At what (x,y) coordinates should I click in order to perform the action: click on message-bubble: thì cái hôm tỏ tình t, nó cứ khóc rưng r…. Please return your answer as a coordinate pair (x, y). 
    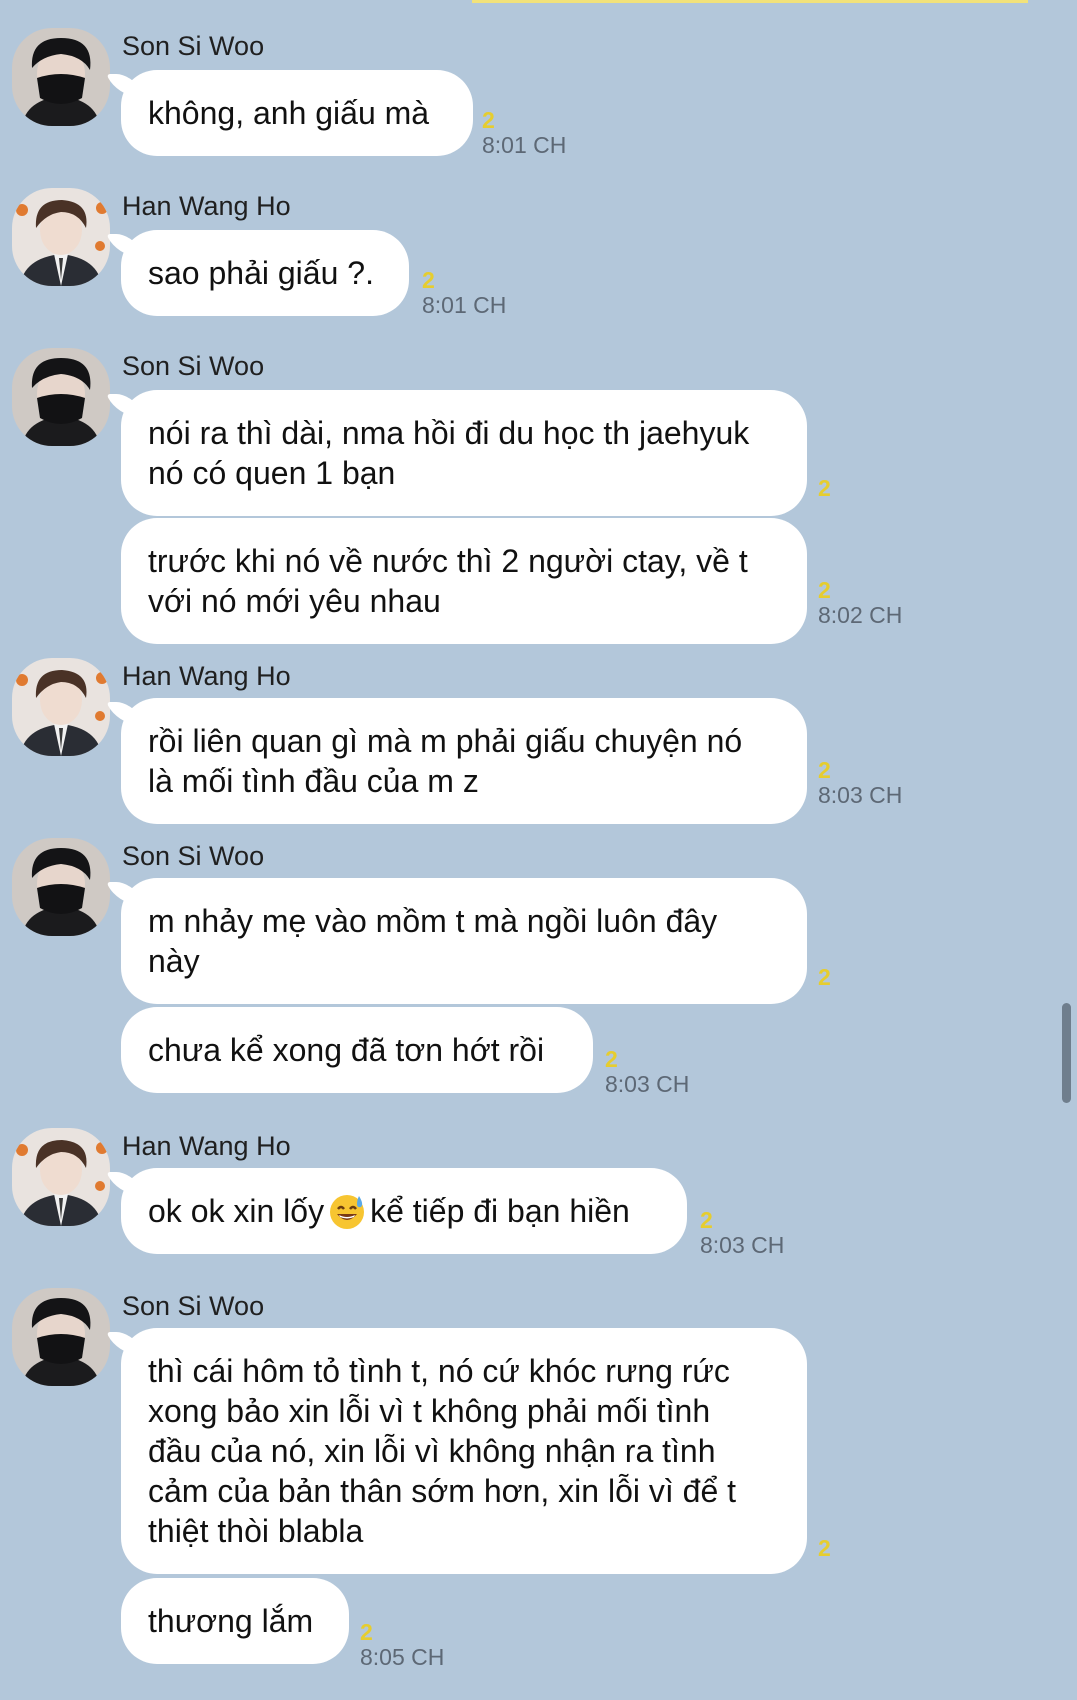
    Looking at the image, I should click on (464, 1451).